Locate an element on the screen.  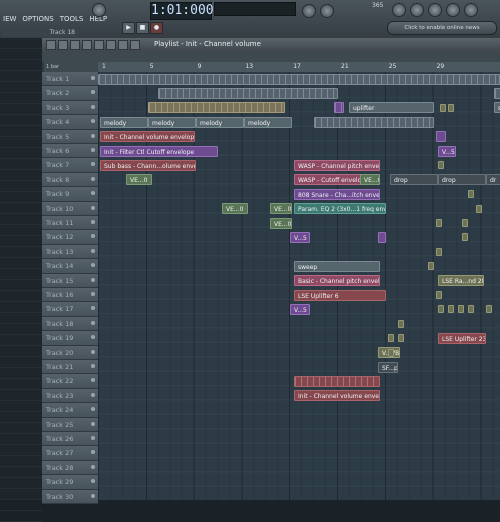
track-header: Track 11 is located at coordinates (70, 223).